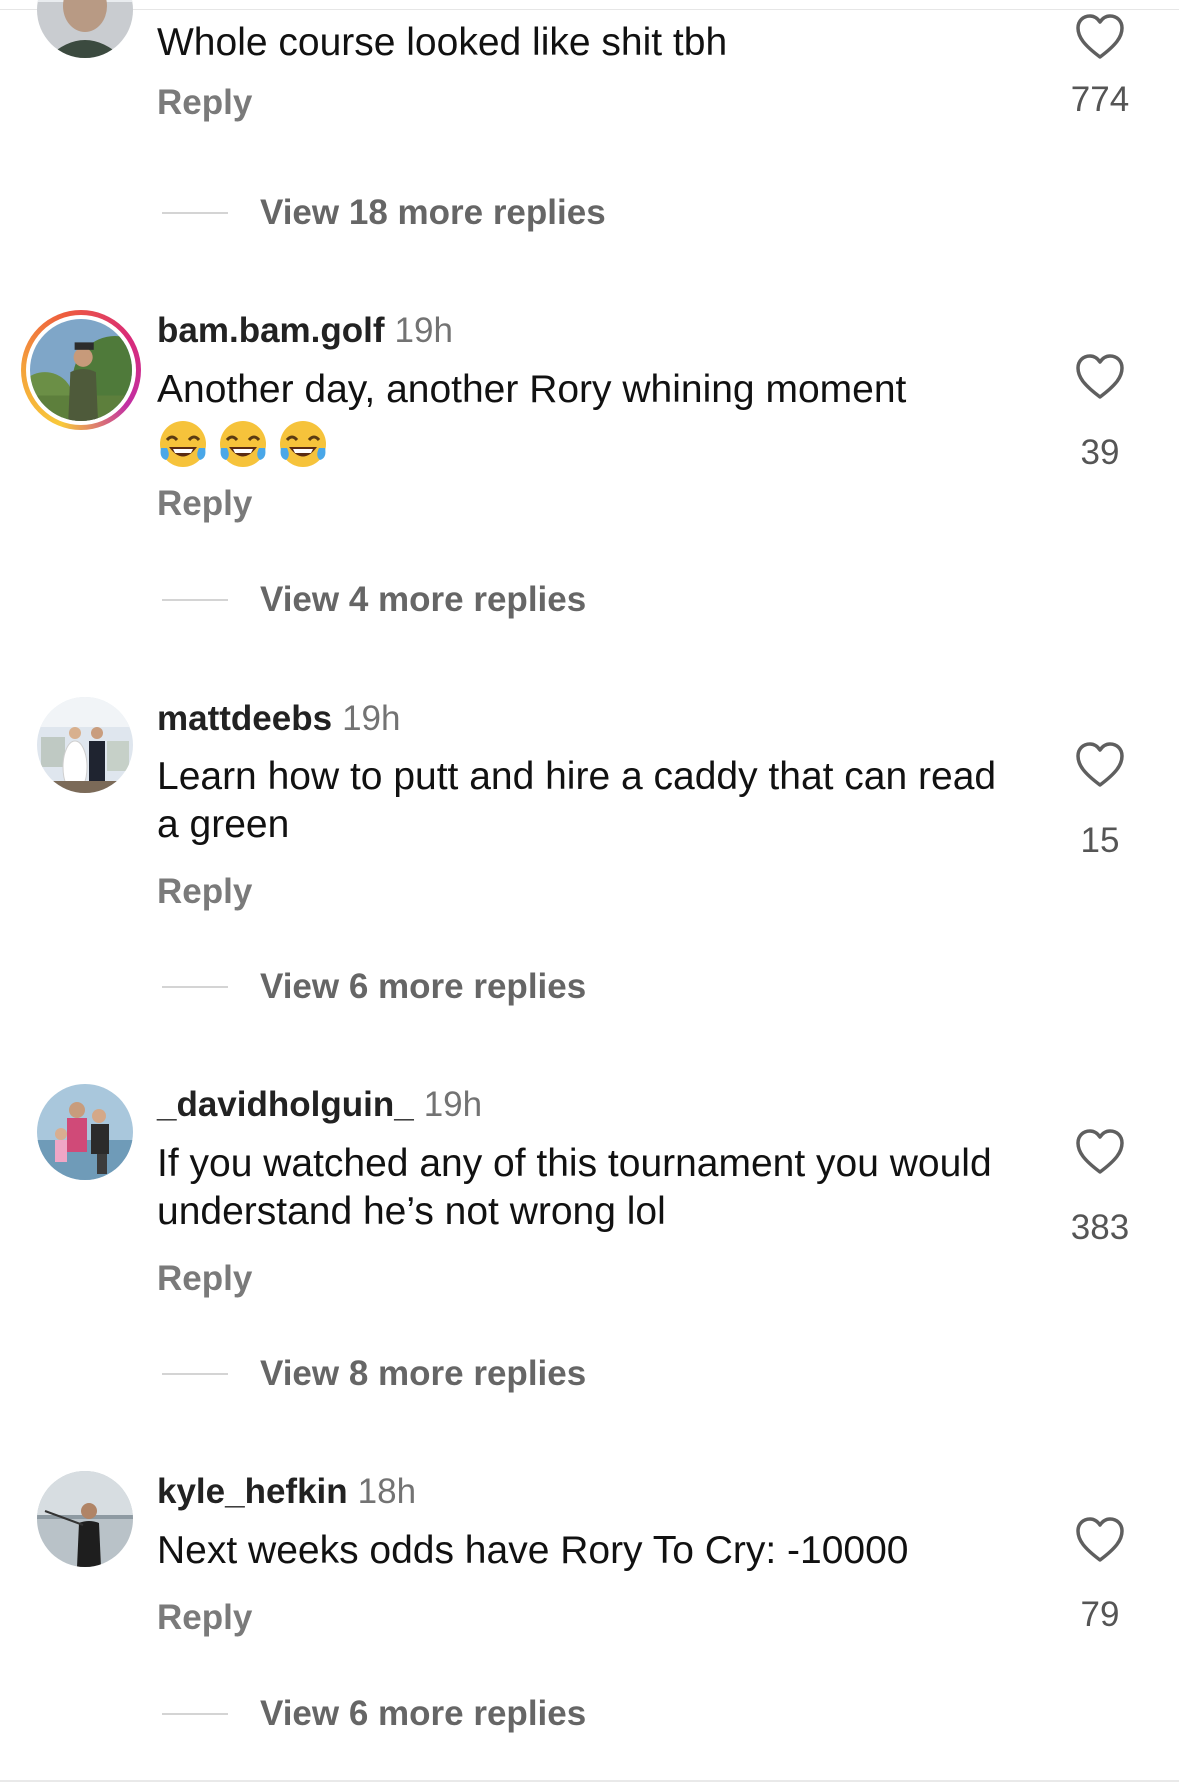 This screenshot has height=1787, width=1179. Describe the element at coordinates (252, 1491) in the screenshot. I see `username-link: kyle_hefkin` at that location.